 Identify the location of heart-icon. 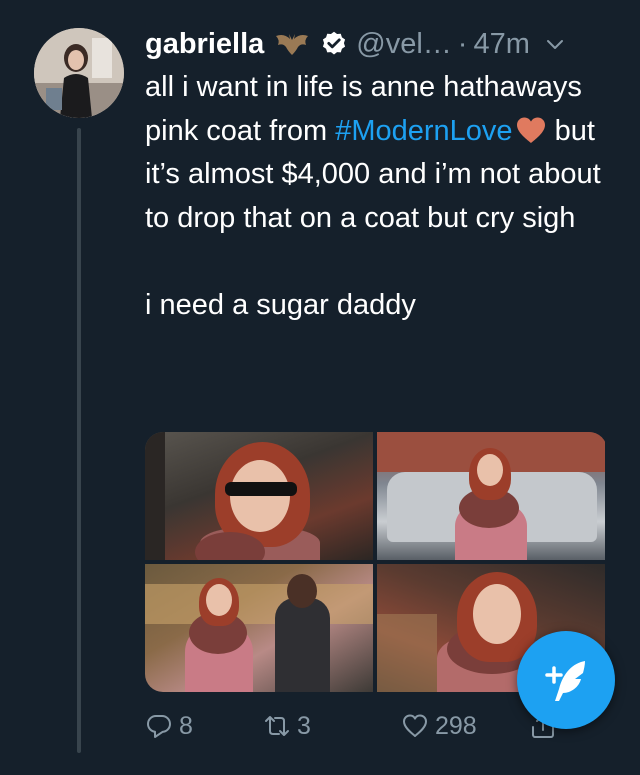
(415, 725).